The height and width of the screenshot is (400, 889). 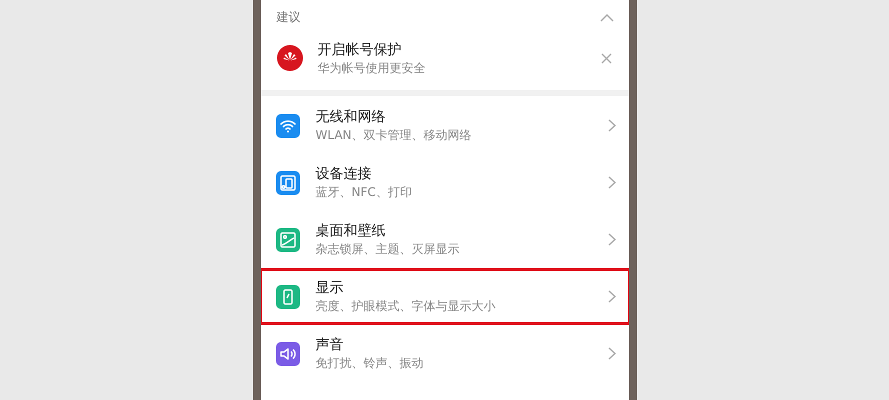 What do you see at coordinates (351, 231) in the screenshot?
I see `item-title: 桌面和壁纸` at bounding box center [351, 231].